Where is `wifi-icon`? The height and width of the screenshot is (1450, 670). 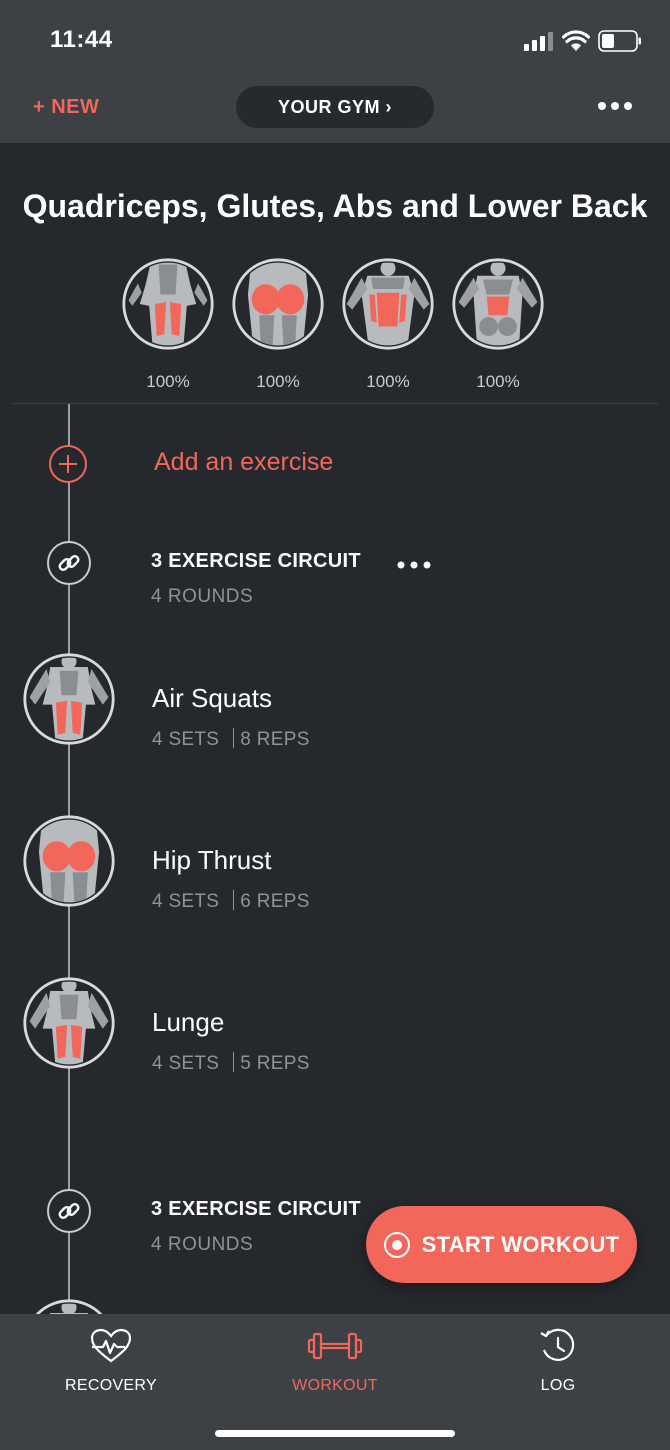 wifi-icon is located at coordinates (576, 40).